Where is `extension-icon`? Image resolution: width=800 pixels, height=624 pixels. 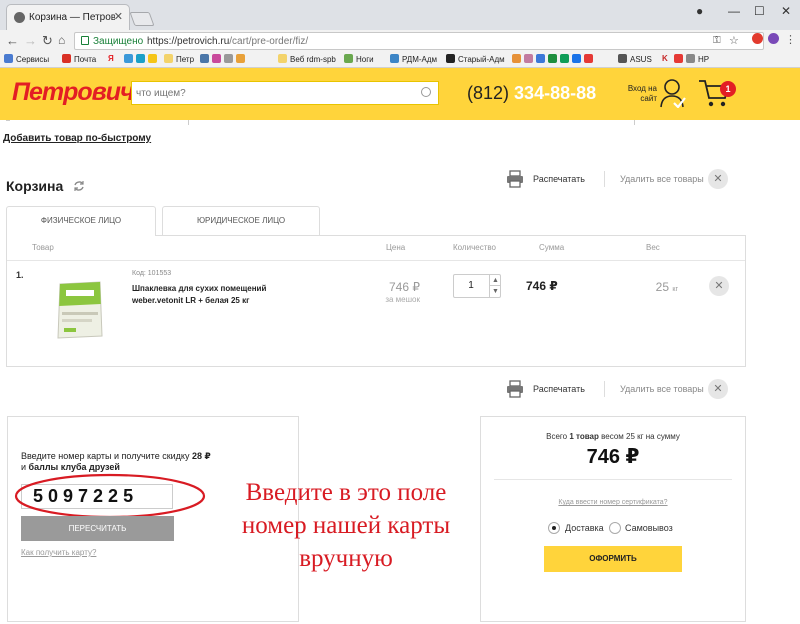 extension-icon is located at coordinates (757, 38).